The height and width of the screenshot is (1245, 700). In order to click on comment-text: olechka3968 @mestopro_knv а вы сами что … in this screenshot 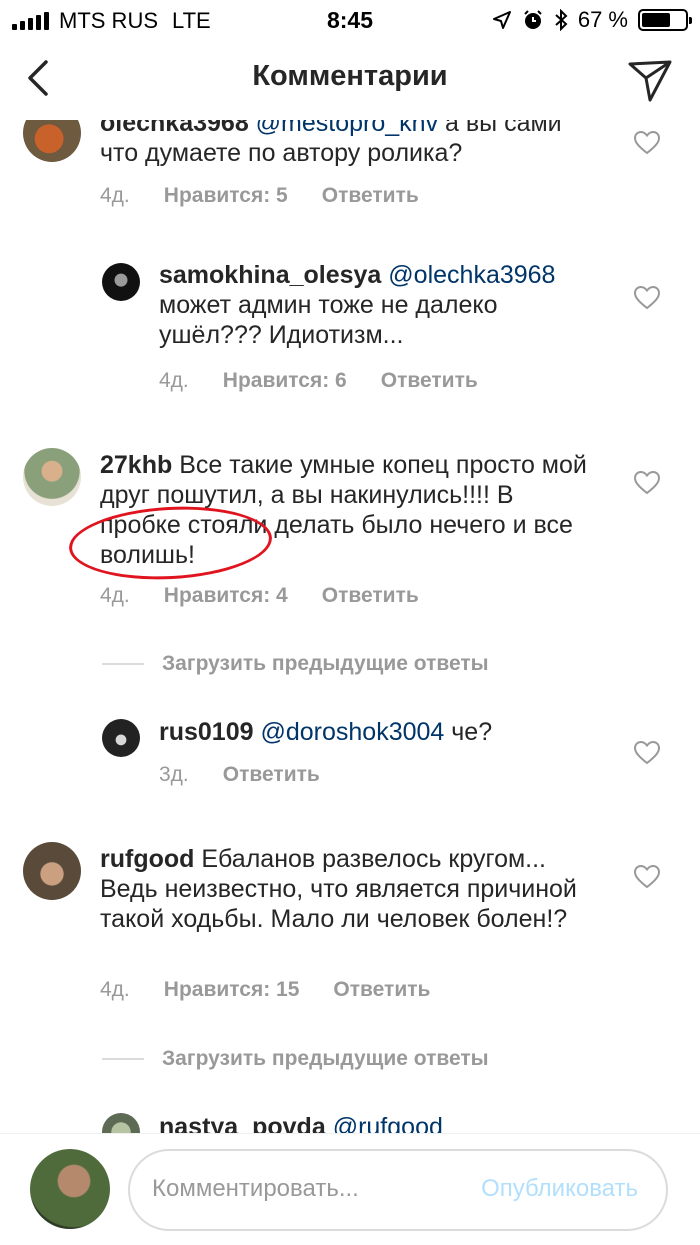, I will do `click(335, 144)`.